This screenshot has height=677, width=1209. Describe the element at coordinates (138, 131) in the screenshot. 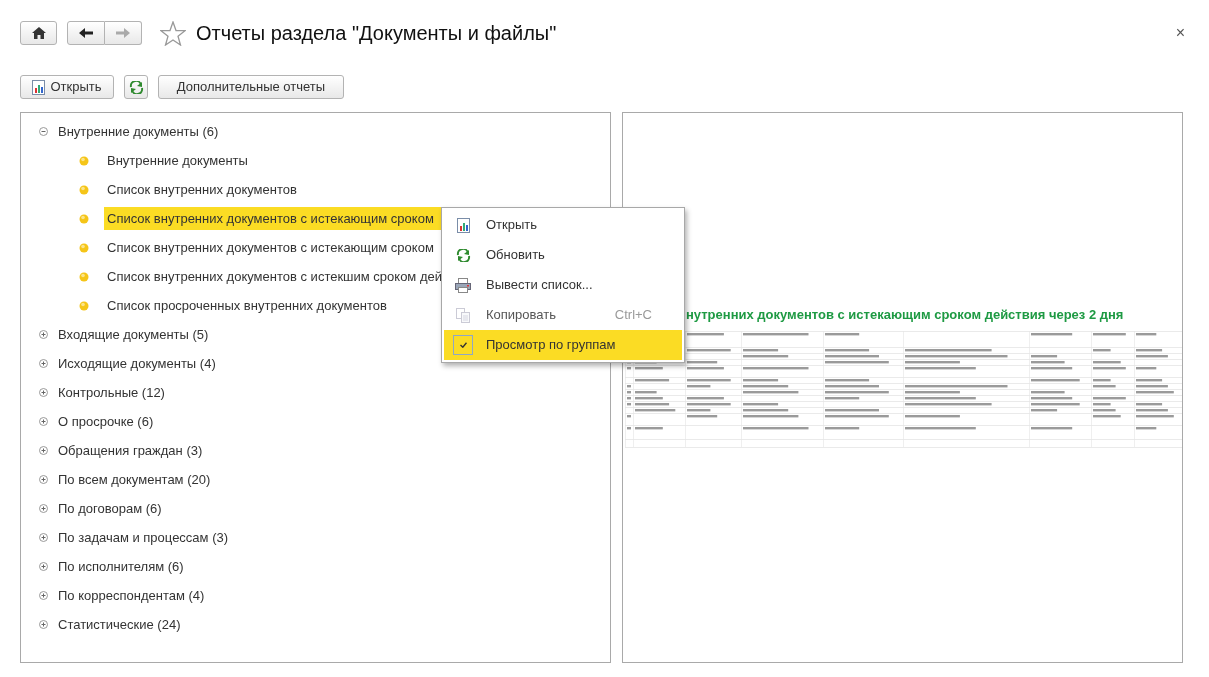

I see `tree-group: Внутренние документы (6)` at that location.